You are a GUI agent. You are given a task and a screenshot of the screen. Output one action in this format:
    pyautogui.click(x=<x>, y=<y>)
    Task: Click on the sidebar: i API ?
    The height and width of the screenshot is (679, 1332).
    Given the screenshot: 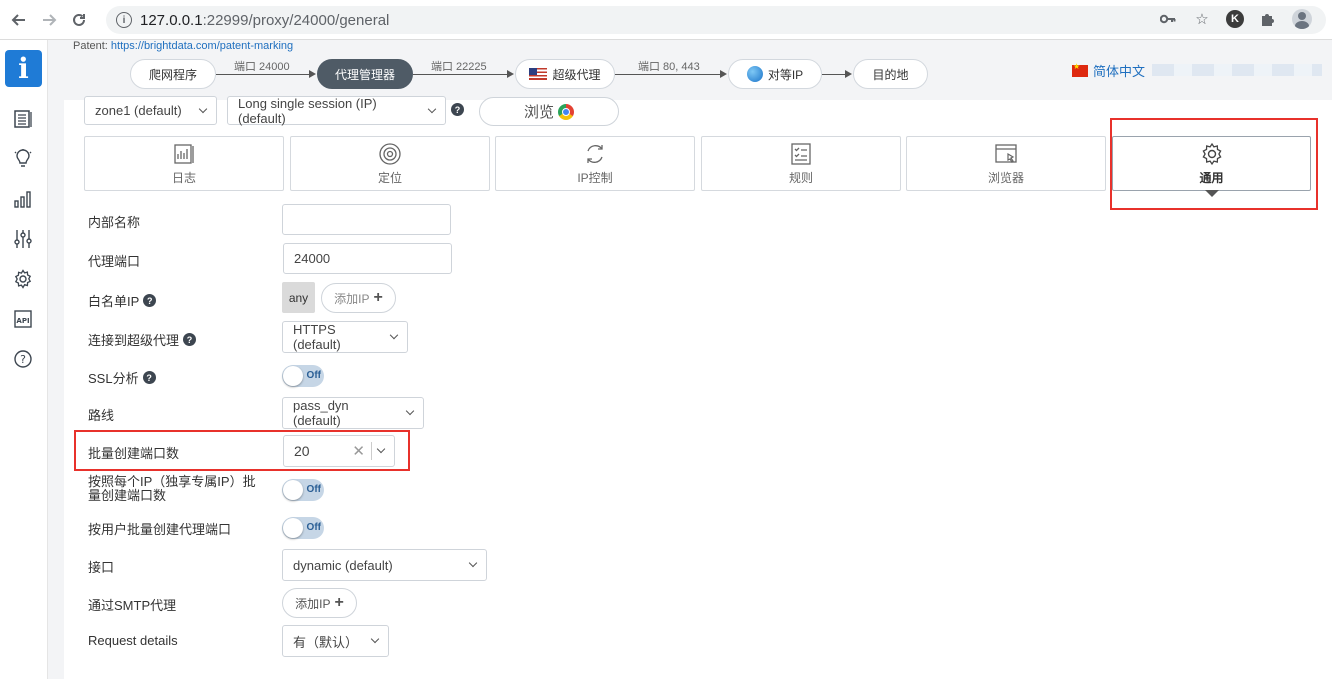 What is the action you would take?
    pyautogui.click(x=24, y=359)
    